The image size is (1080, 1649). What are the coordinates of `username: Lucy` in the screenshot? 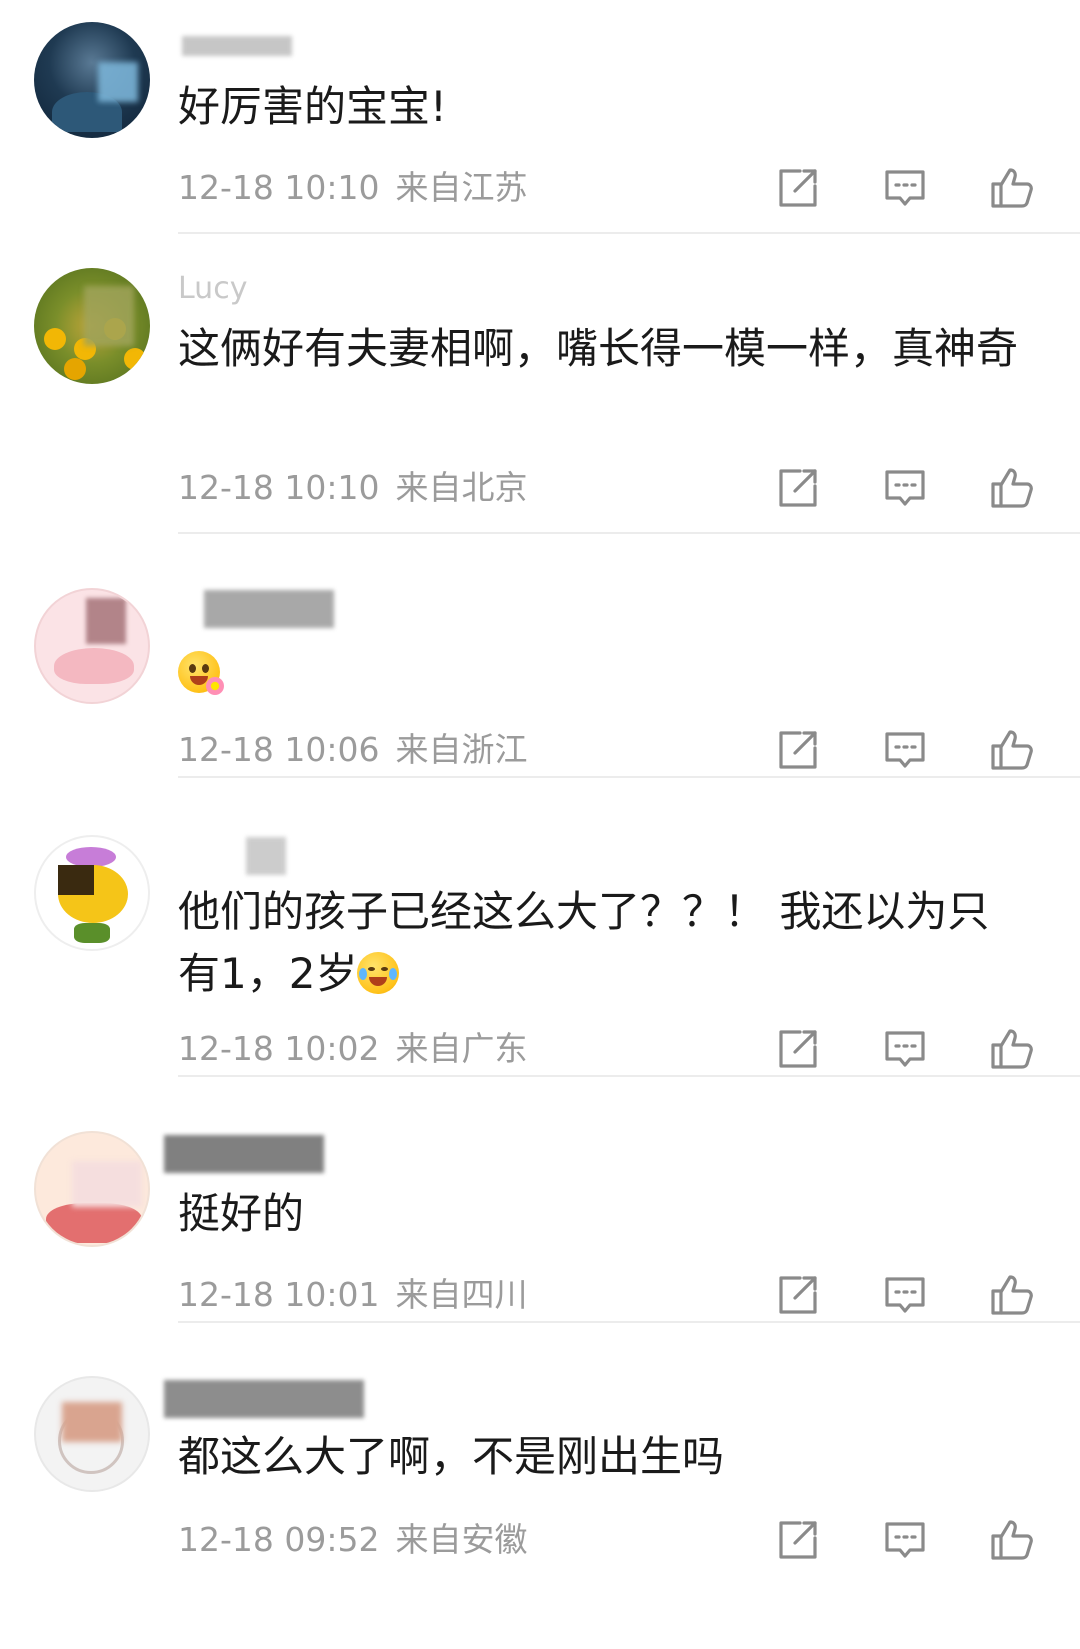 It's located at (212, 289).